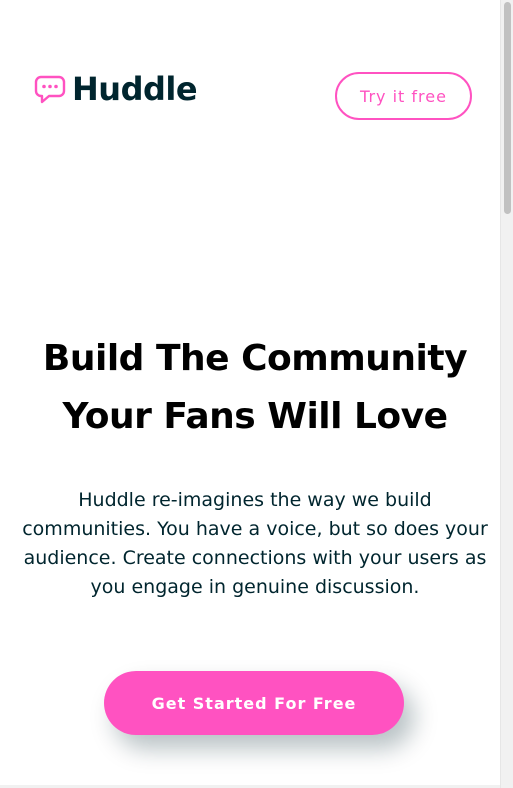 This screenshot has height=788, width=513. What do you see at coordinates (255, 388) in the screenshot?
I see `hero-title: Build The Community Your Fans Will Love` at bounding box center [255, 388].